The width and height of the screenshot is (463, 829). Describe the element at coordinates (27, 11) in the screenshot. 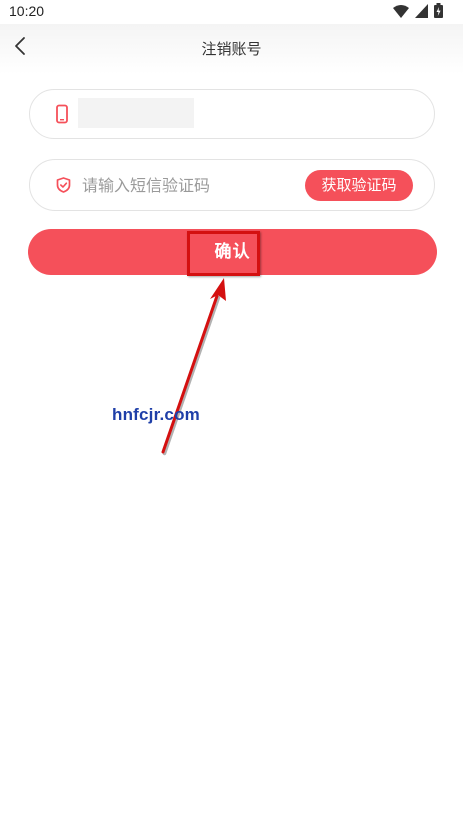

I see `status-time: 10:20` at that location.